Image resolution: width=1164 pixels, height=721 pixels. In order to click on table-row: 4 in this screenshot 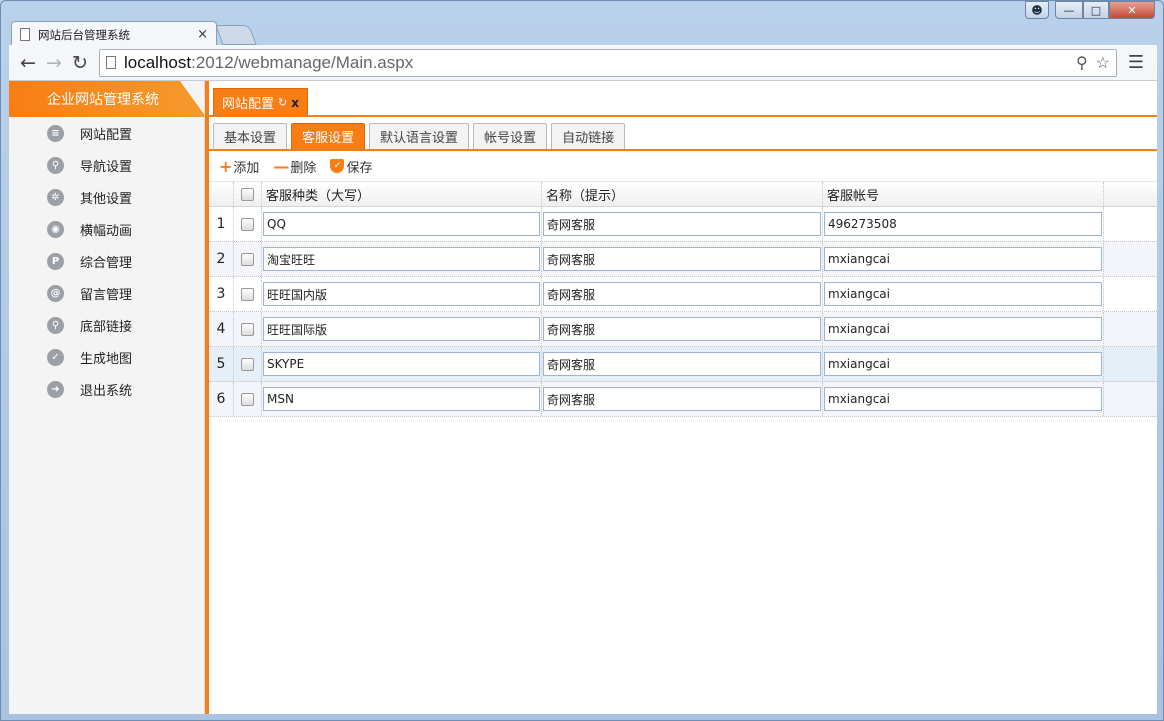, I will do `click(683, 329)`.